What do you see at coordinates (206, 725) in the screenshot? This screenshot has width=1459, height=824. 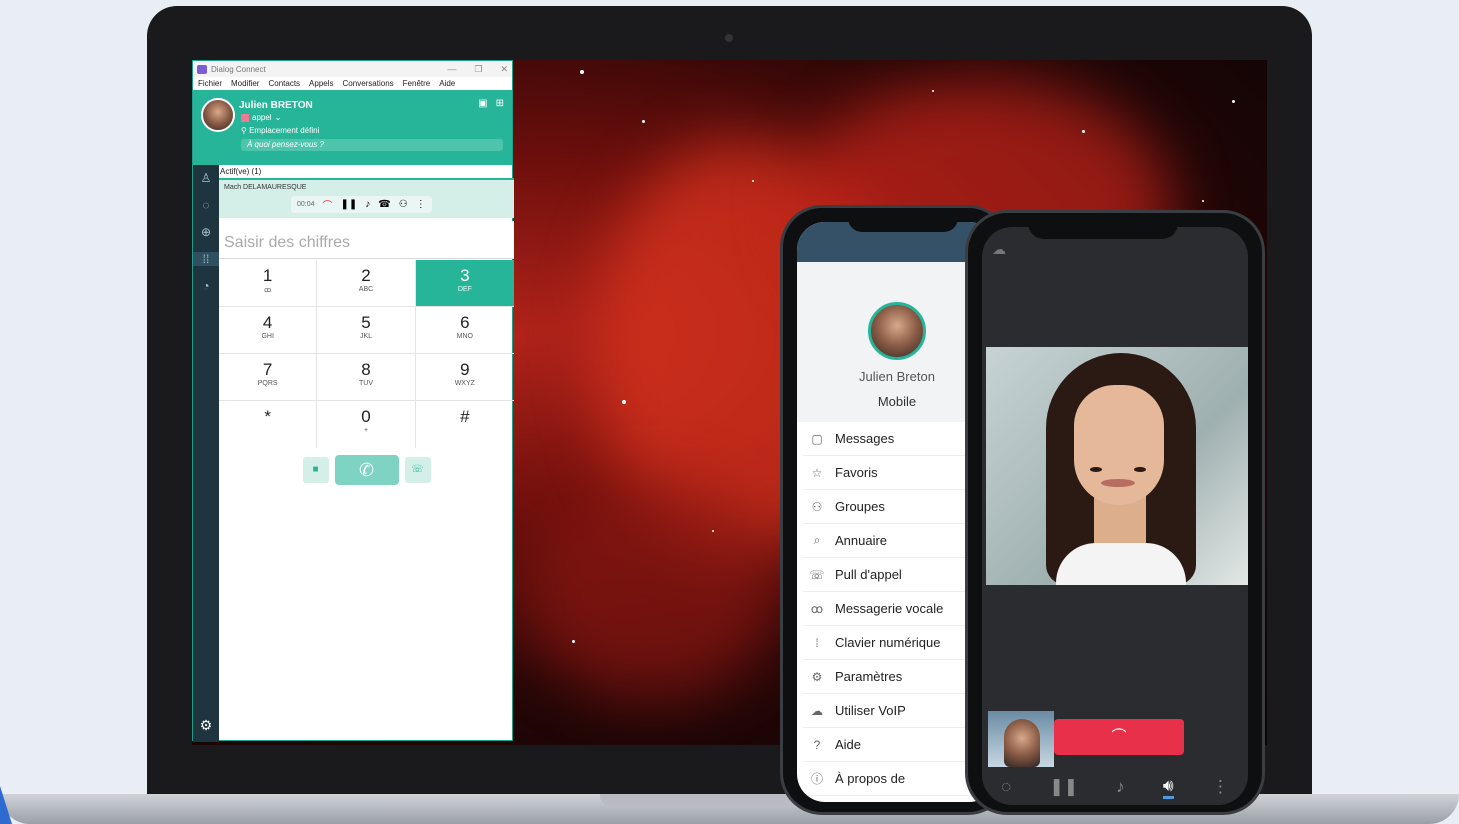 I see `gear-icon: ⚙` at bounding box center [206, 725].